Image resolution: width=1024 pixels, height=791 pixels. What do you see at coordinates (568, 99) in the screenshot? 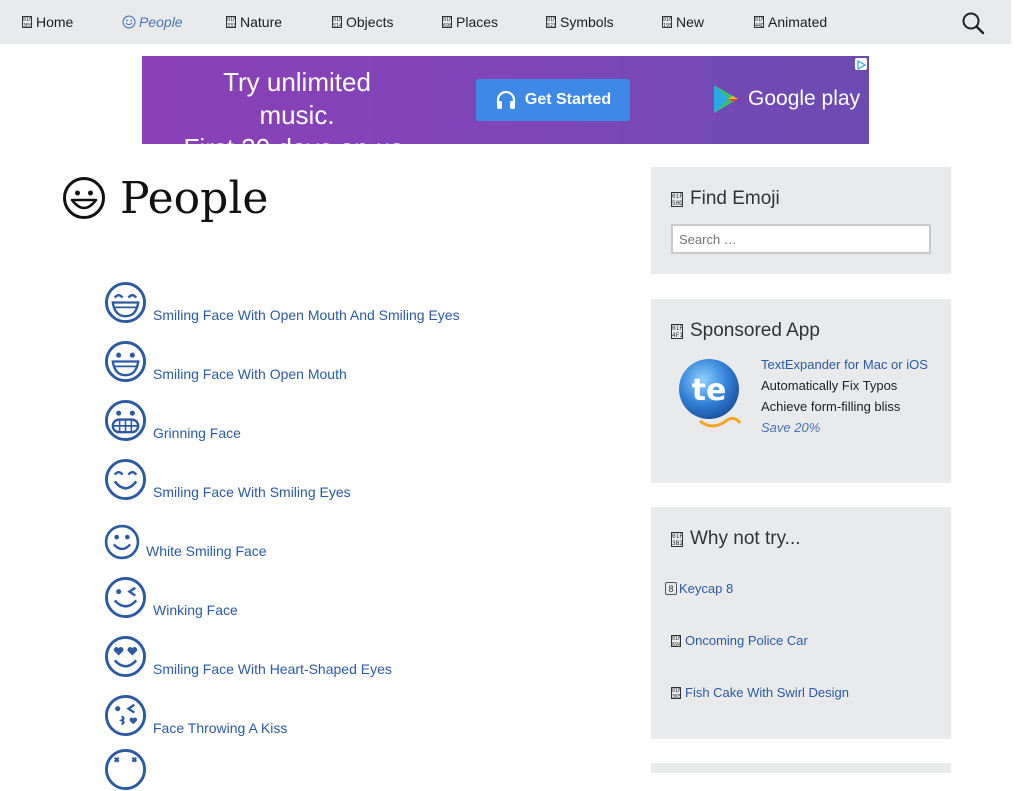
I see `ad-button-label: Get Started` at bounding box center [568, 99].